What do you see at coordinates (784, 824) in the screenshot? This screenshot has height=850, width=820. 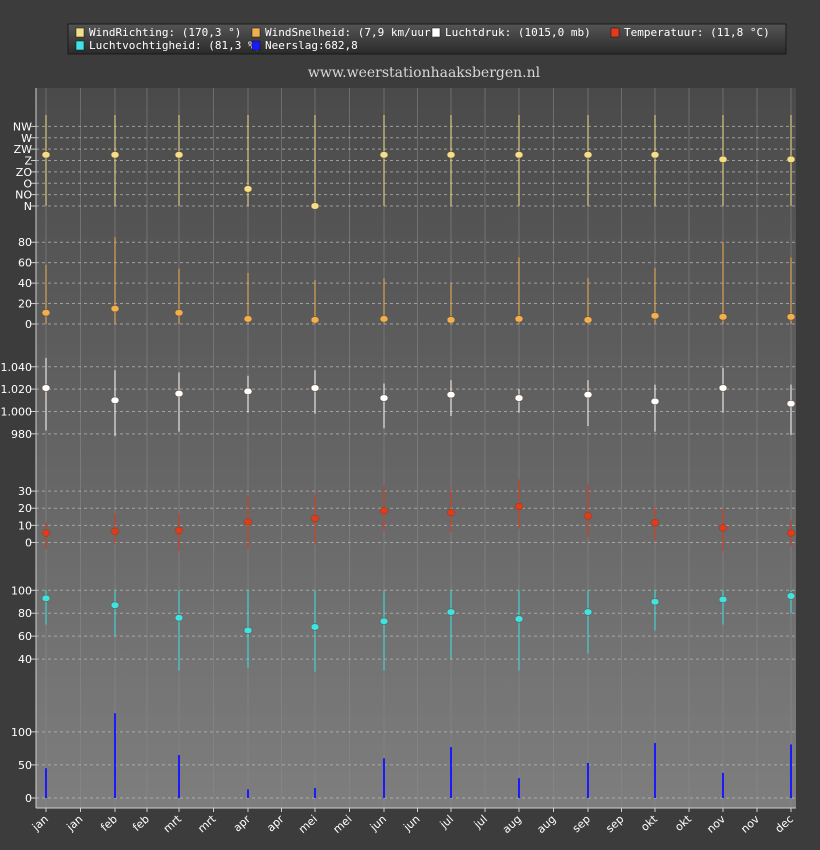 I see `x-tick-label: dec` at bounding box center [784, 824].